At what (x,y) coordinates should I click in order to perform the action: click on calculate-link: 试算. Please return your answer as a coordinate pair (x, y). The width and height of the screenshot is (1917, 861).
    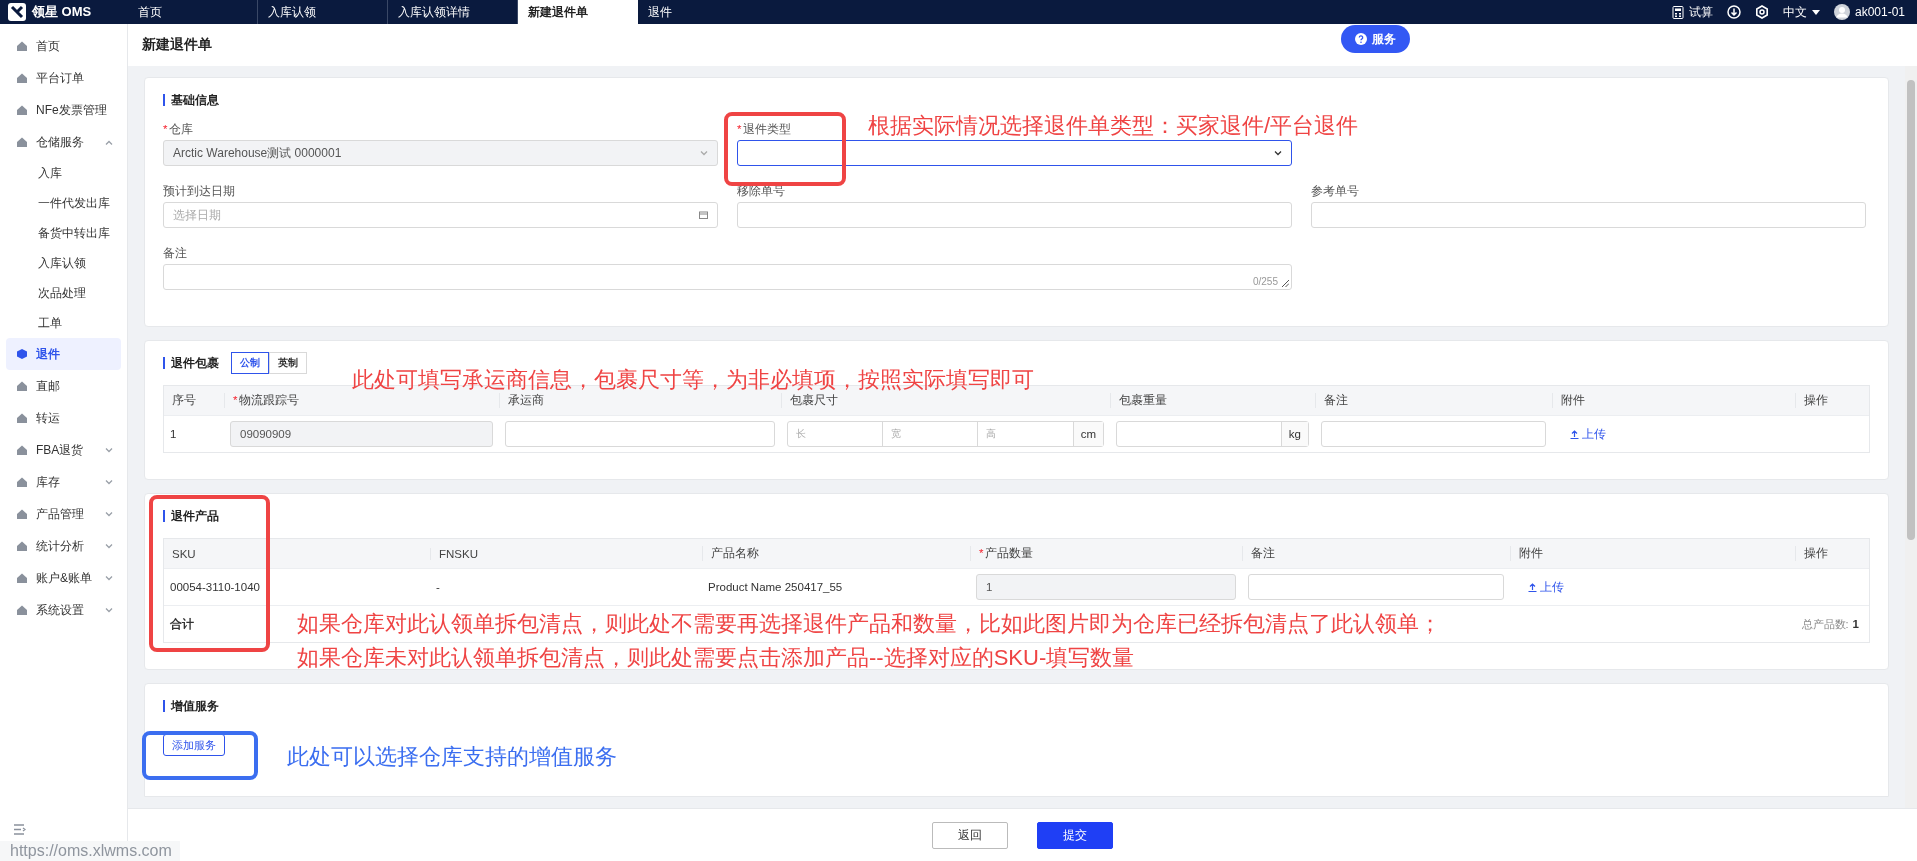
    Looking at the image, I should click on (1700, 12).